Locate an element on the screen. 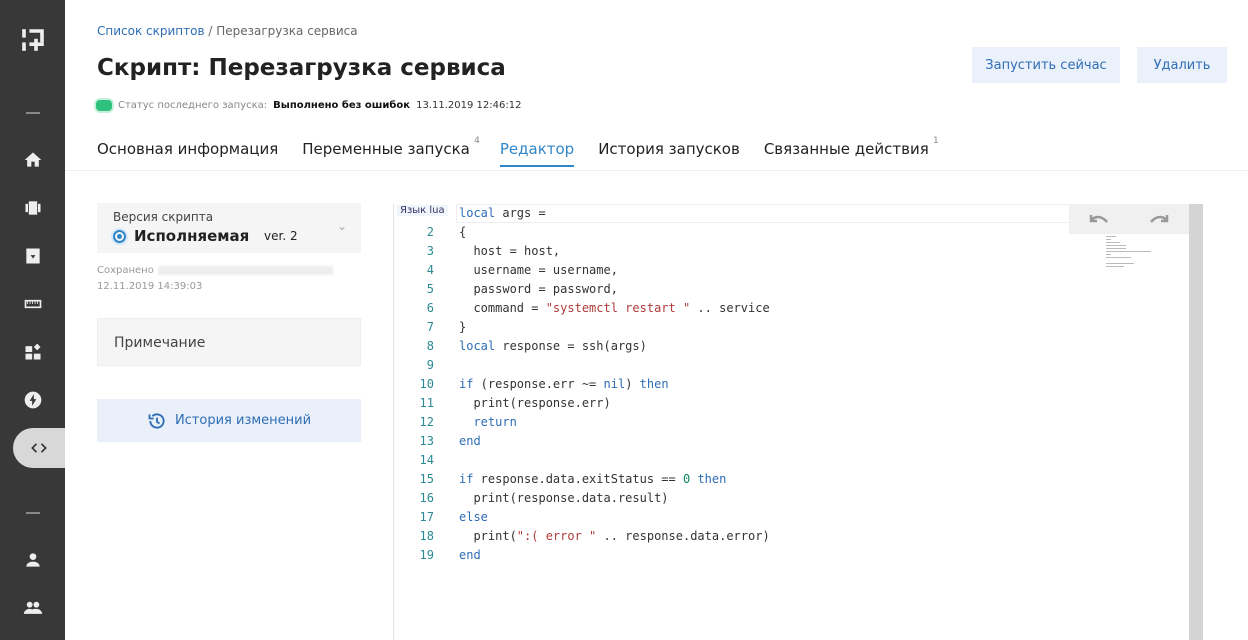  code-line: 8 local response = ssh(args) is located at coordinates (582, 346).